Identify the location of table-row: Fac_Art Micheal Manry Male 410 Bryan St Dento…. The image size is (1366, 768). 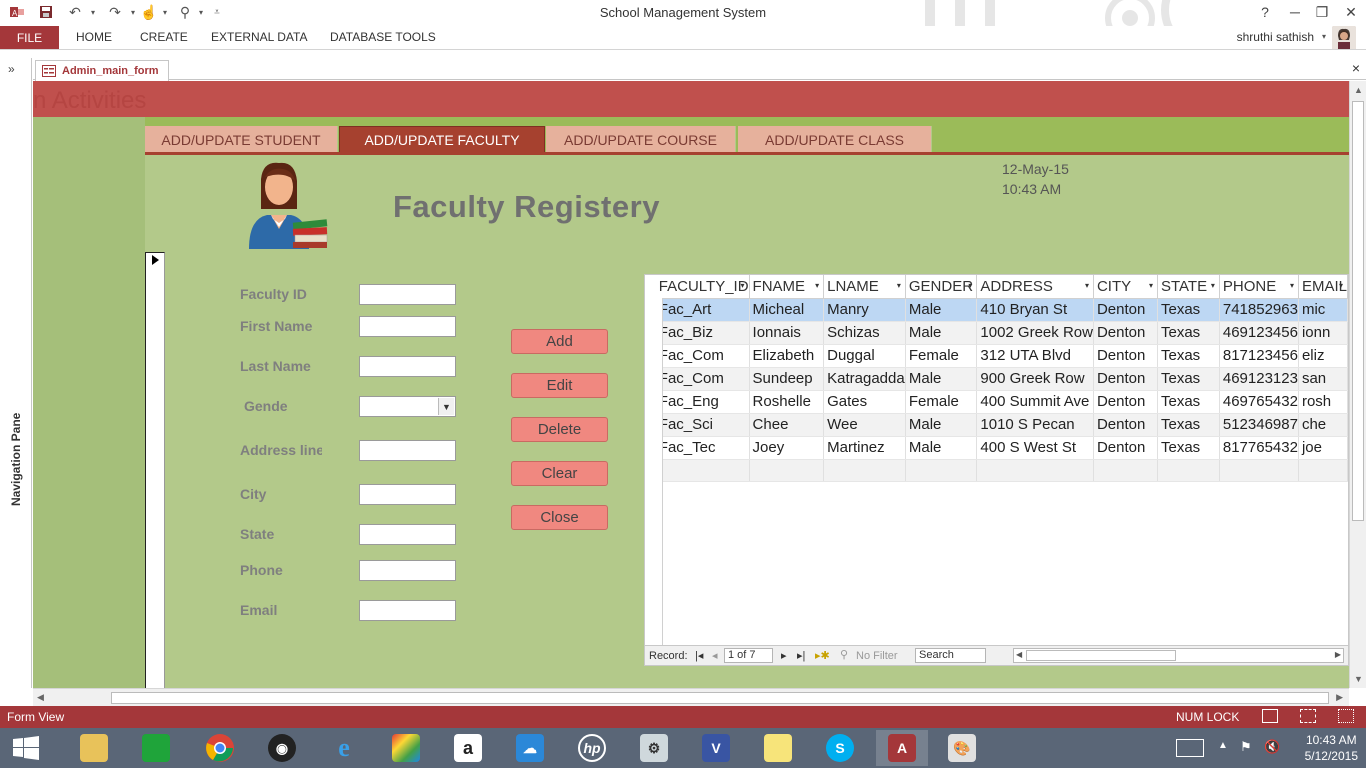
(996, 310).